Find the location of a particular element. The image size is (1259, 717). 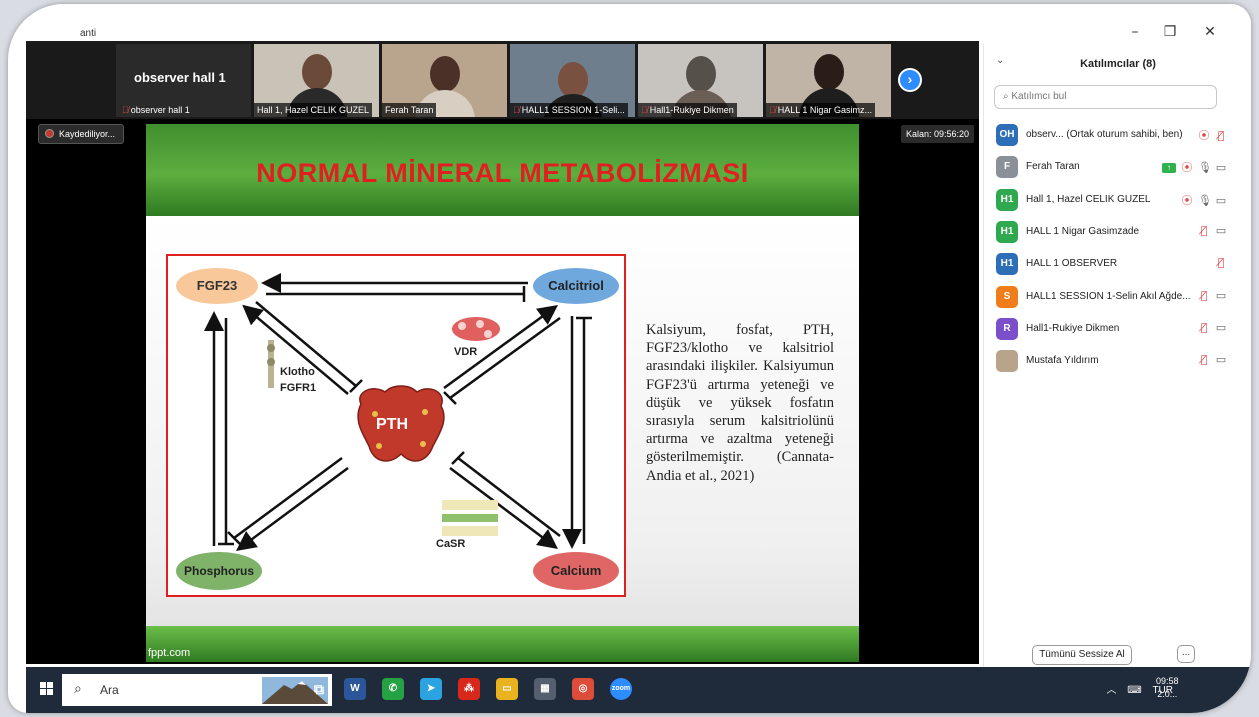

windows-start-icon is located at coordinates (47, 689).